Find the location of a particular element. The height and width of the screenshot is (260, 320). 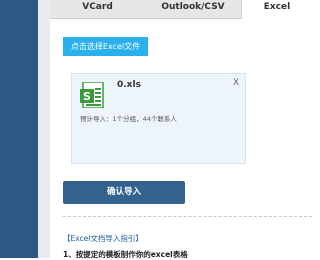

svg-text: S is located at coordinates (87, 96).